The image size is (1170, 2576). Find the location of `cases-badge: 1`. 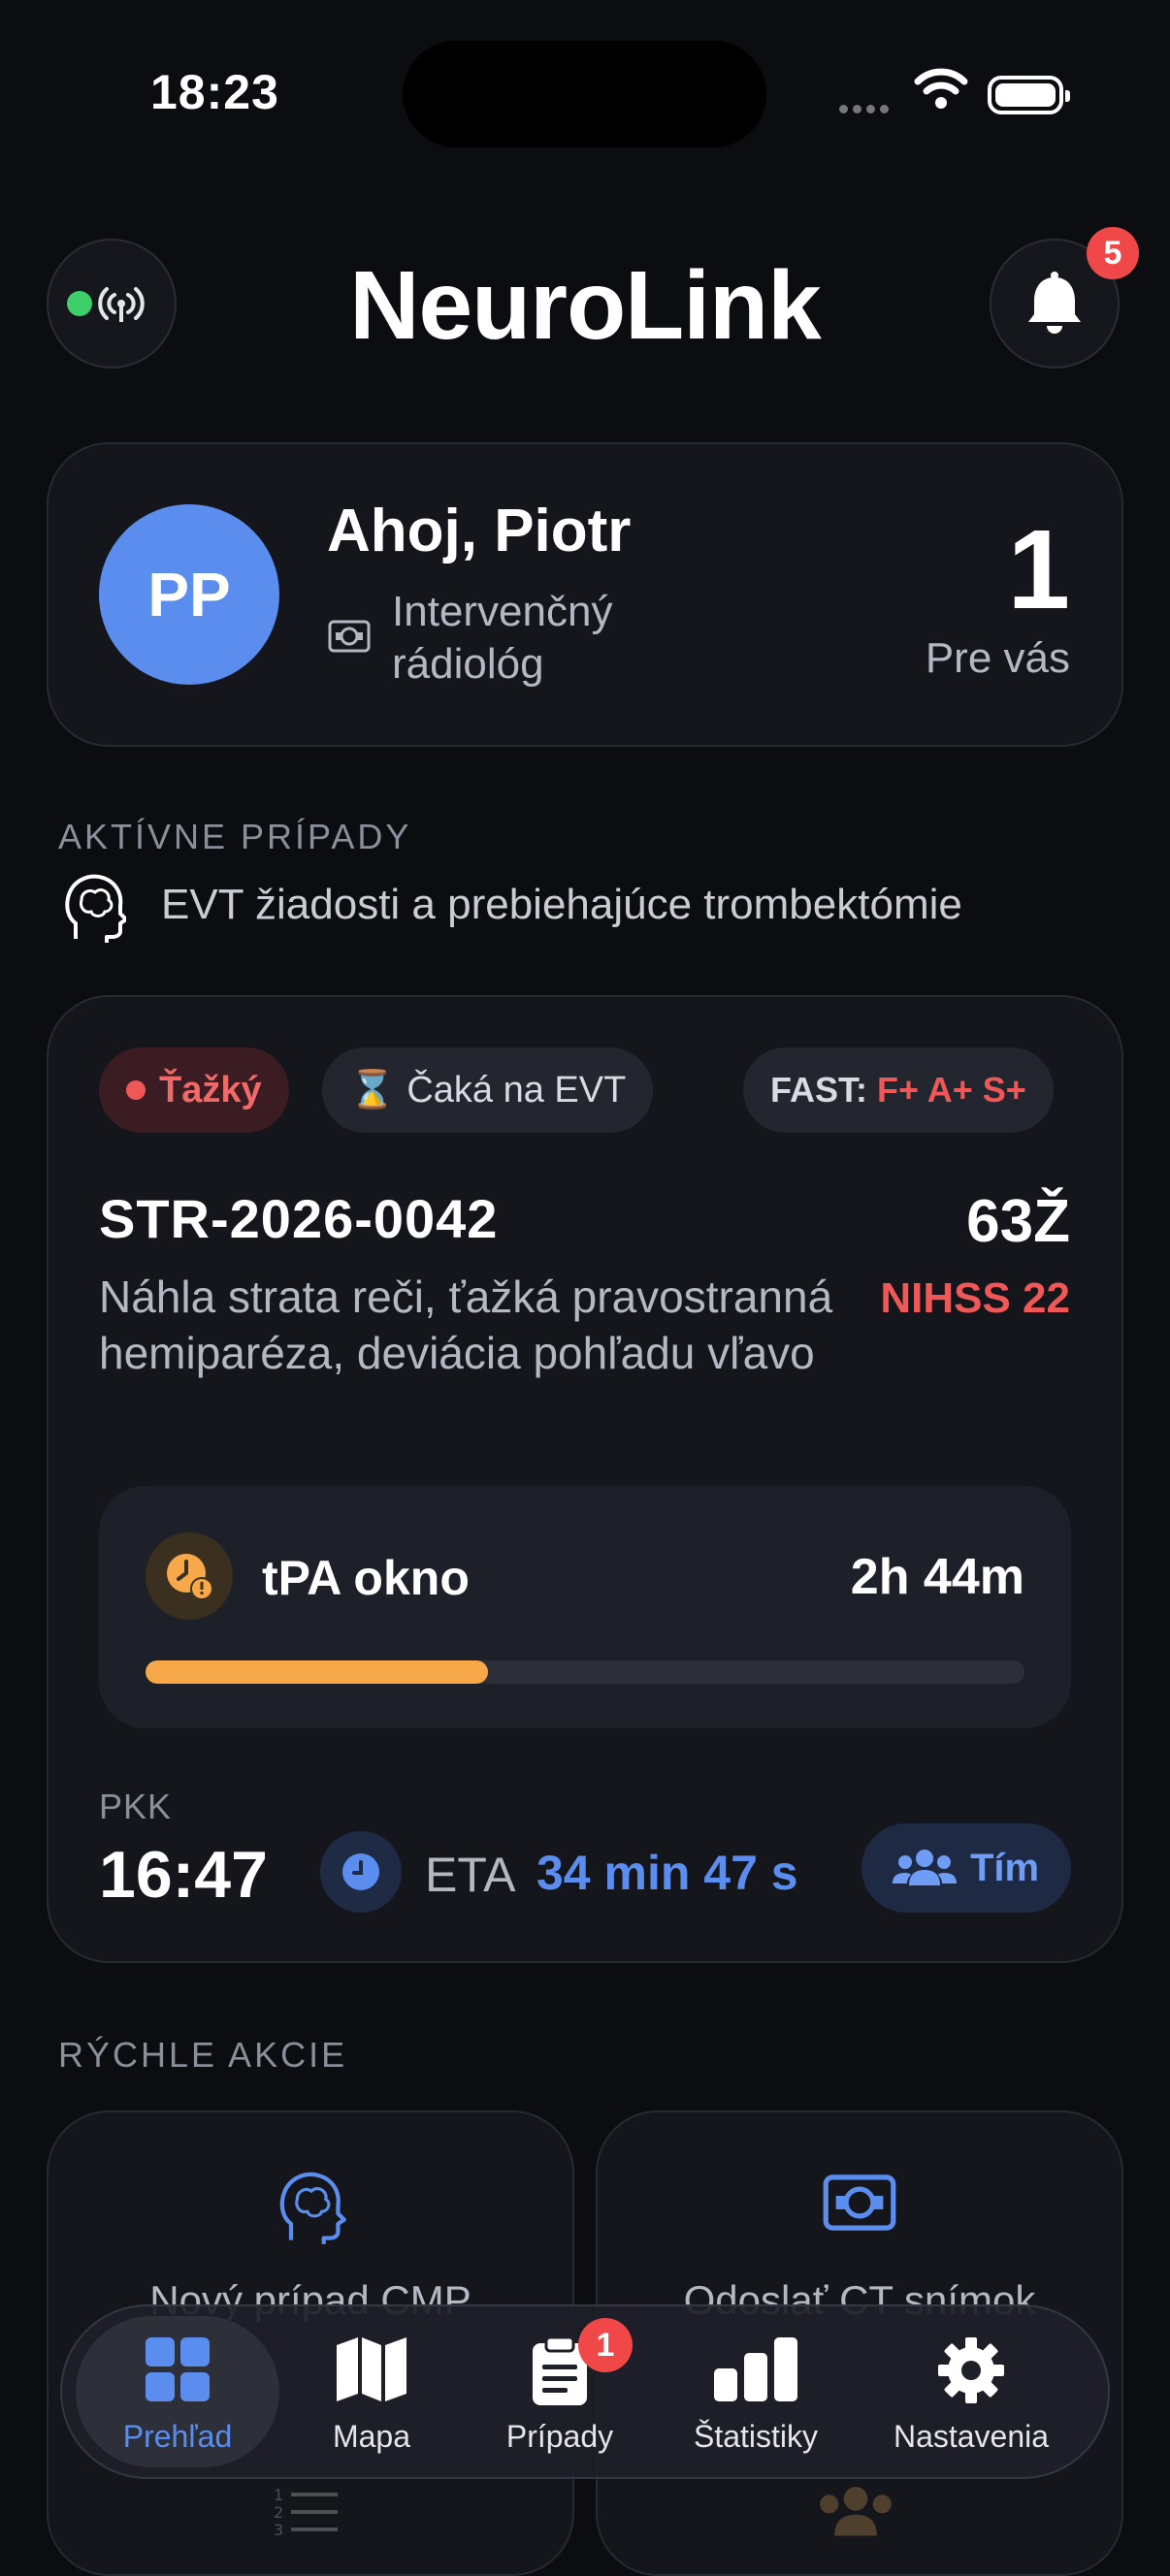

cases-badge: 1 is located at coordinates (605, 2345).